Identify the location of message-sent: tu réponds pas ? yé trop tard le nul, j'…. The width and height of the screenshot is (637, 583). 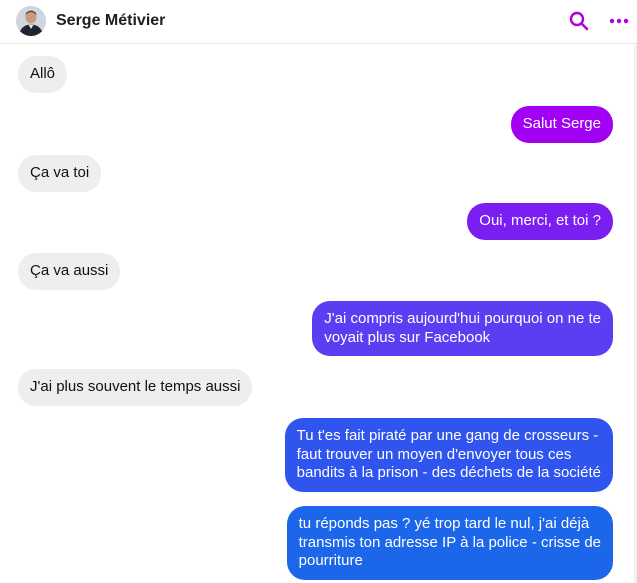
(449, 543).